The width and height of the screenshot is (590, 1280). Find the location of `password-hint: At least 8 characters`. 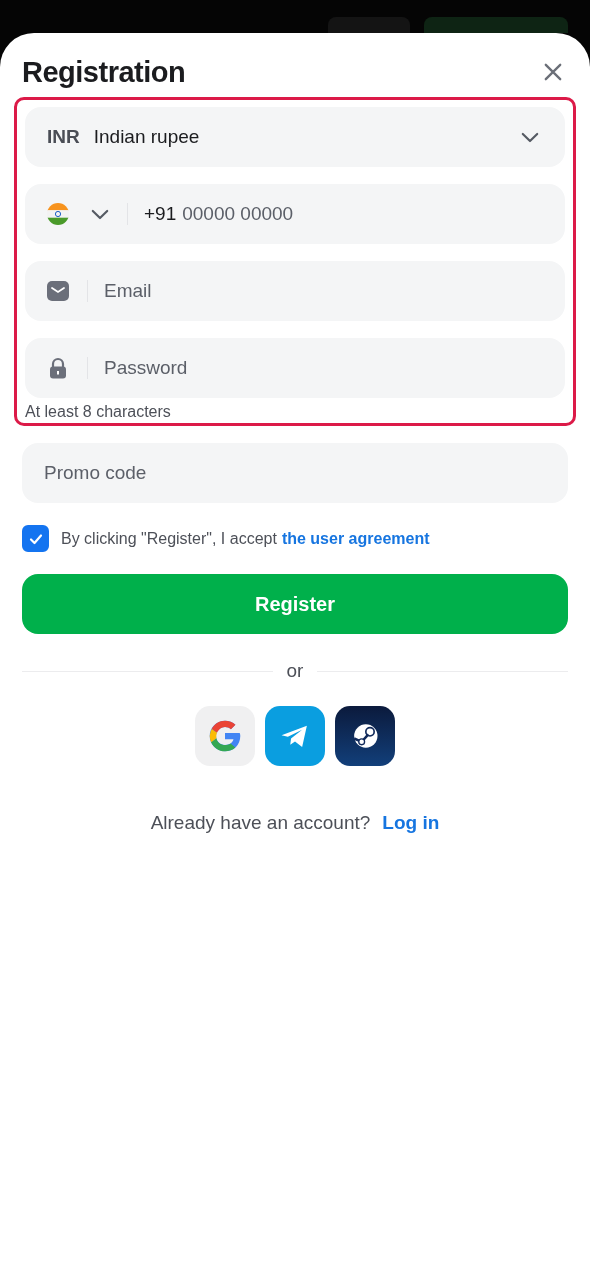

password-hint: At least 8 characters is located at coordinates (98, 412).